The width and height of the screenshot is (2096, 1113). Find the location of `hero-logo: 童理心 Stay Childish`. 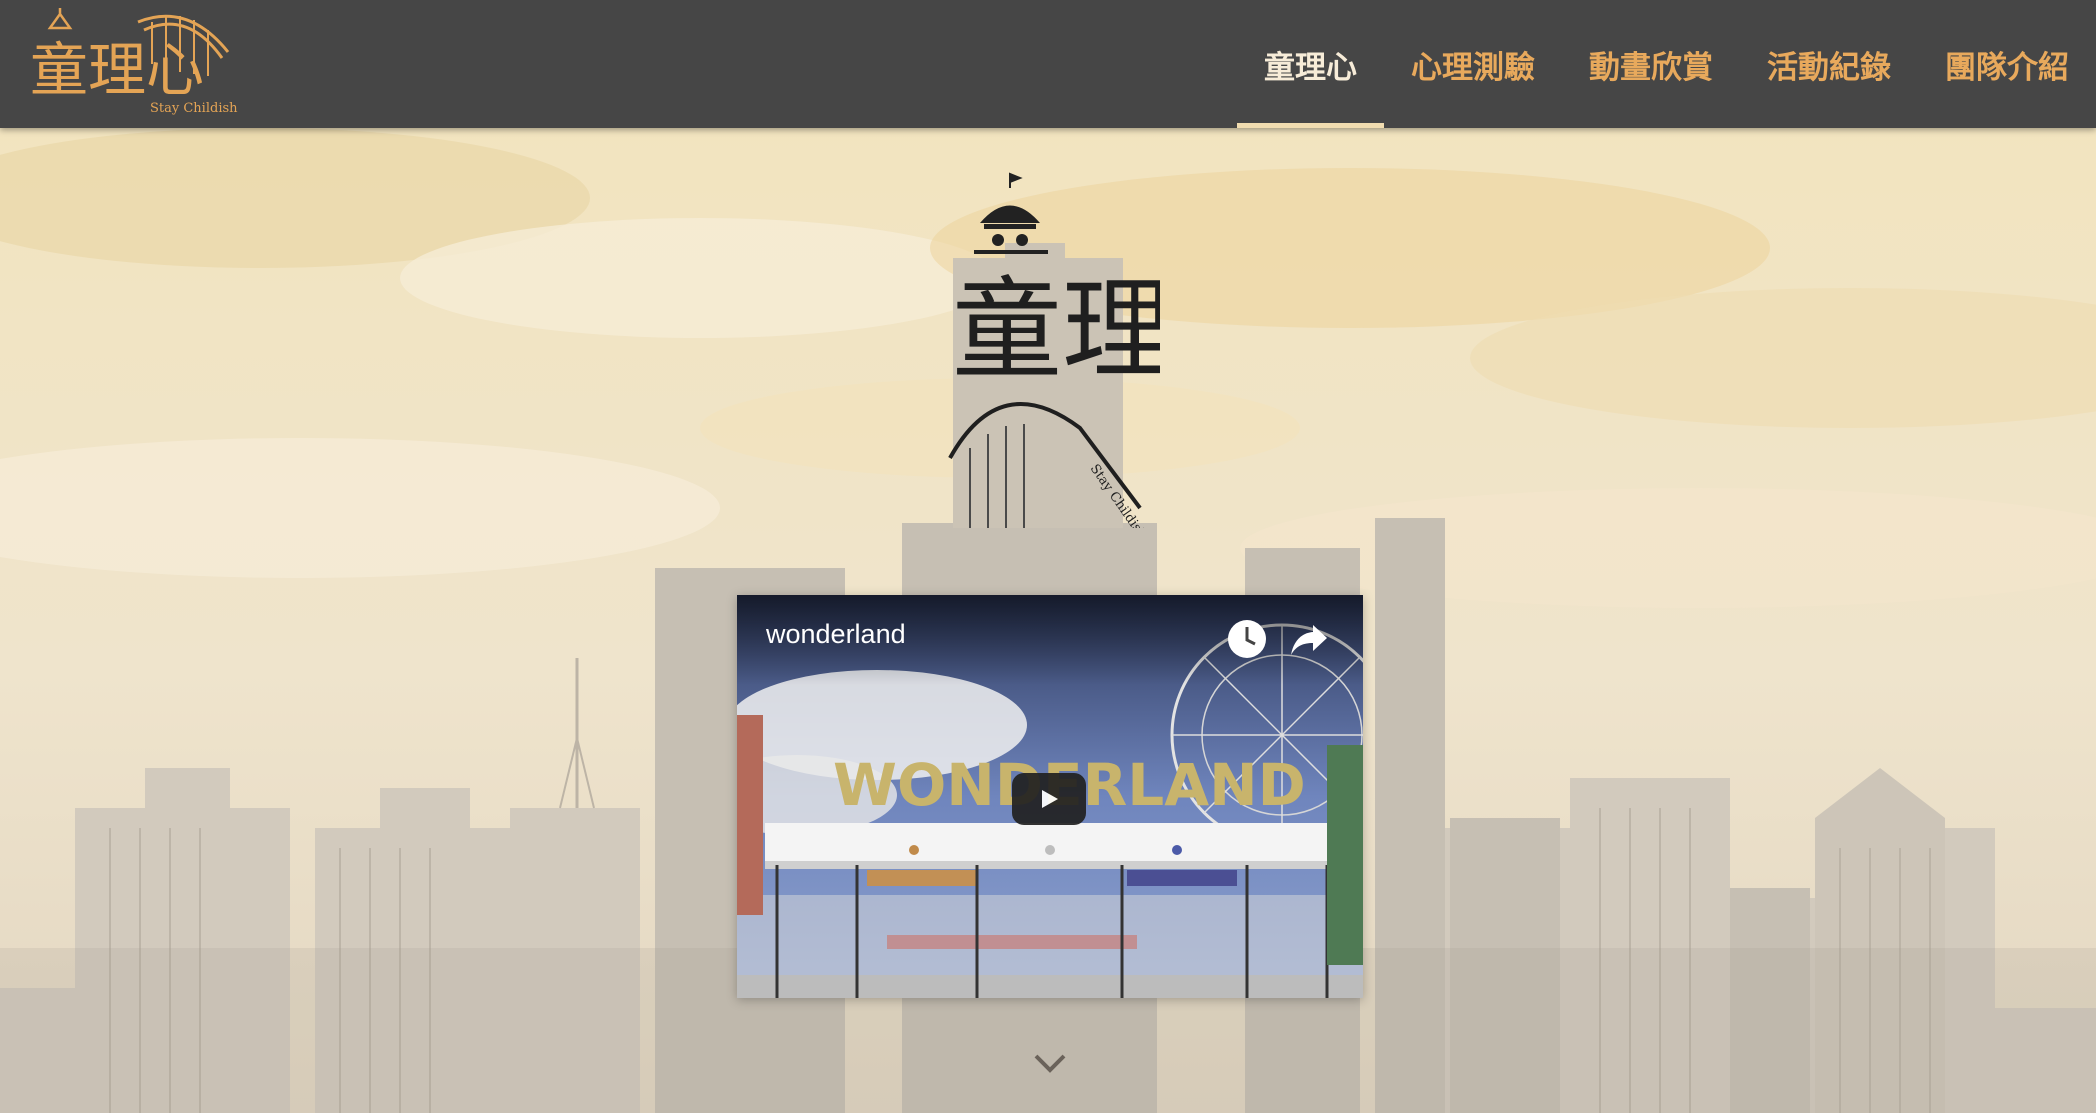

hero-logo: 童理心 Stay Childish is located at coordinates (1050, 348).